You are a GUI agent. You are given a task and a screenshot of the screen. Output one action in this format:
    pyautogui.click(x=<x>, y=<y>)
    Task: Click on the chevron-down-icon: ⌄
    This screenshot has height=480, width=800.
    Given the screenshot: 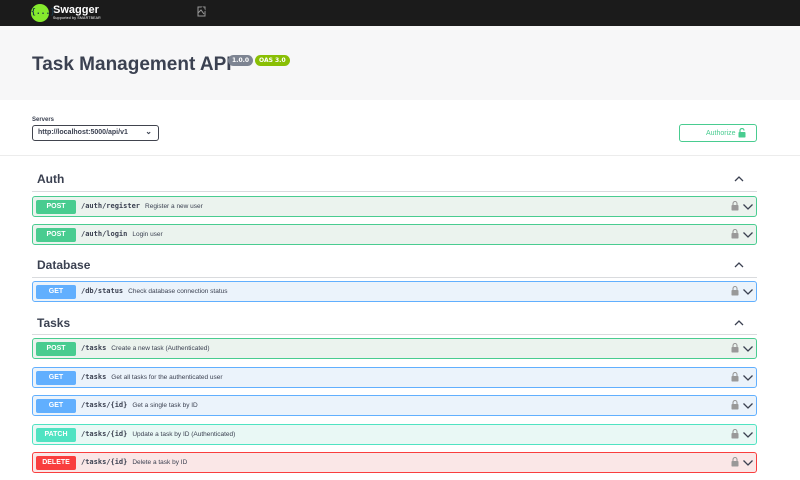 What is the action you would take?
    pyautogui.click(x=148, y=131)
    